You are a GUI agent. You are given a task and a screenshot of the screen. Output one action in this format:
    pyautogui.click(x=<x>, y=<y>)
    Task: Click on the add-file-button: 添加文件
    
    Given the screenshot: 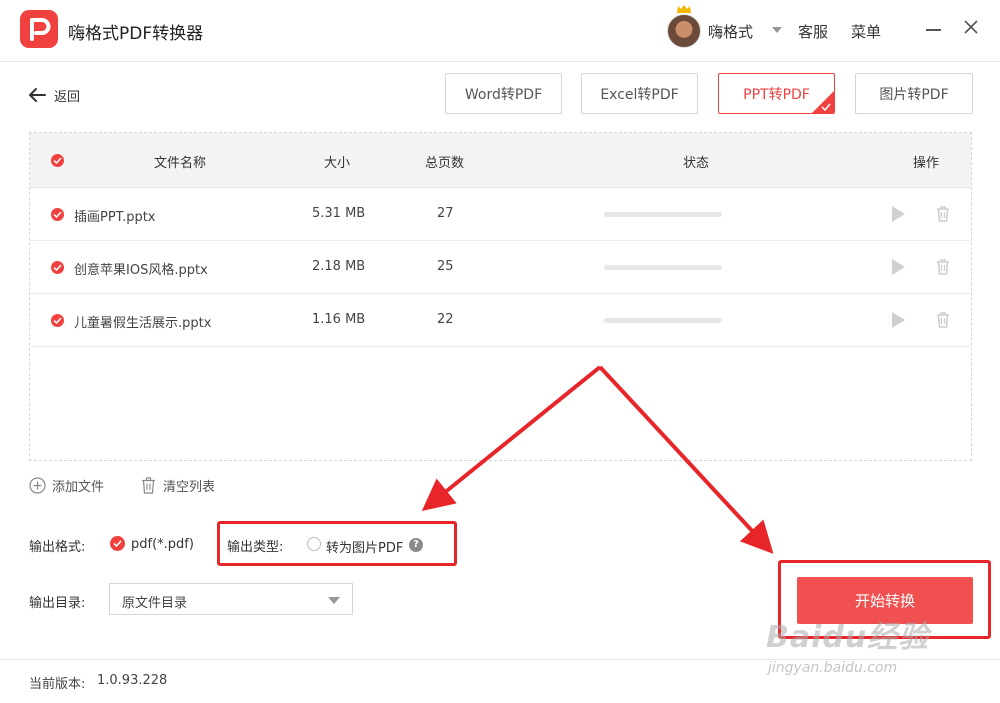 What is the action you would take?
    pyautogui.click(x=66, y=485)
    